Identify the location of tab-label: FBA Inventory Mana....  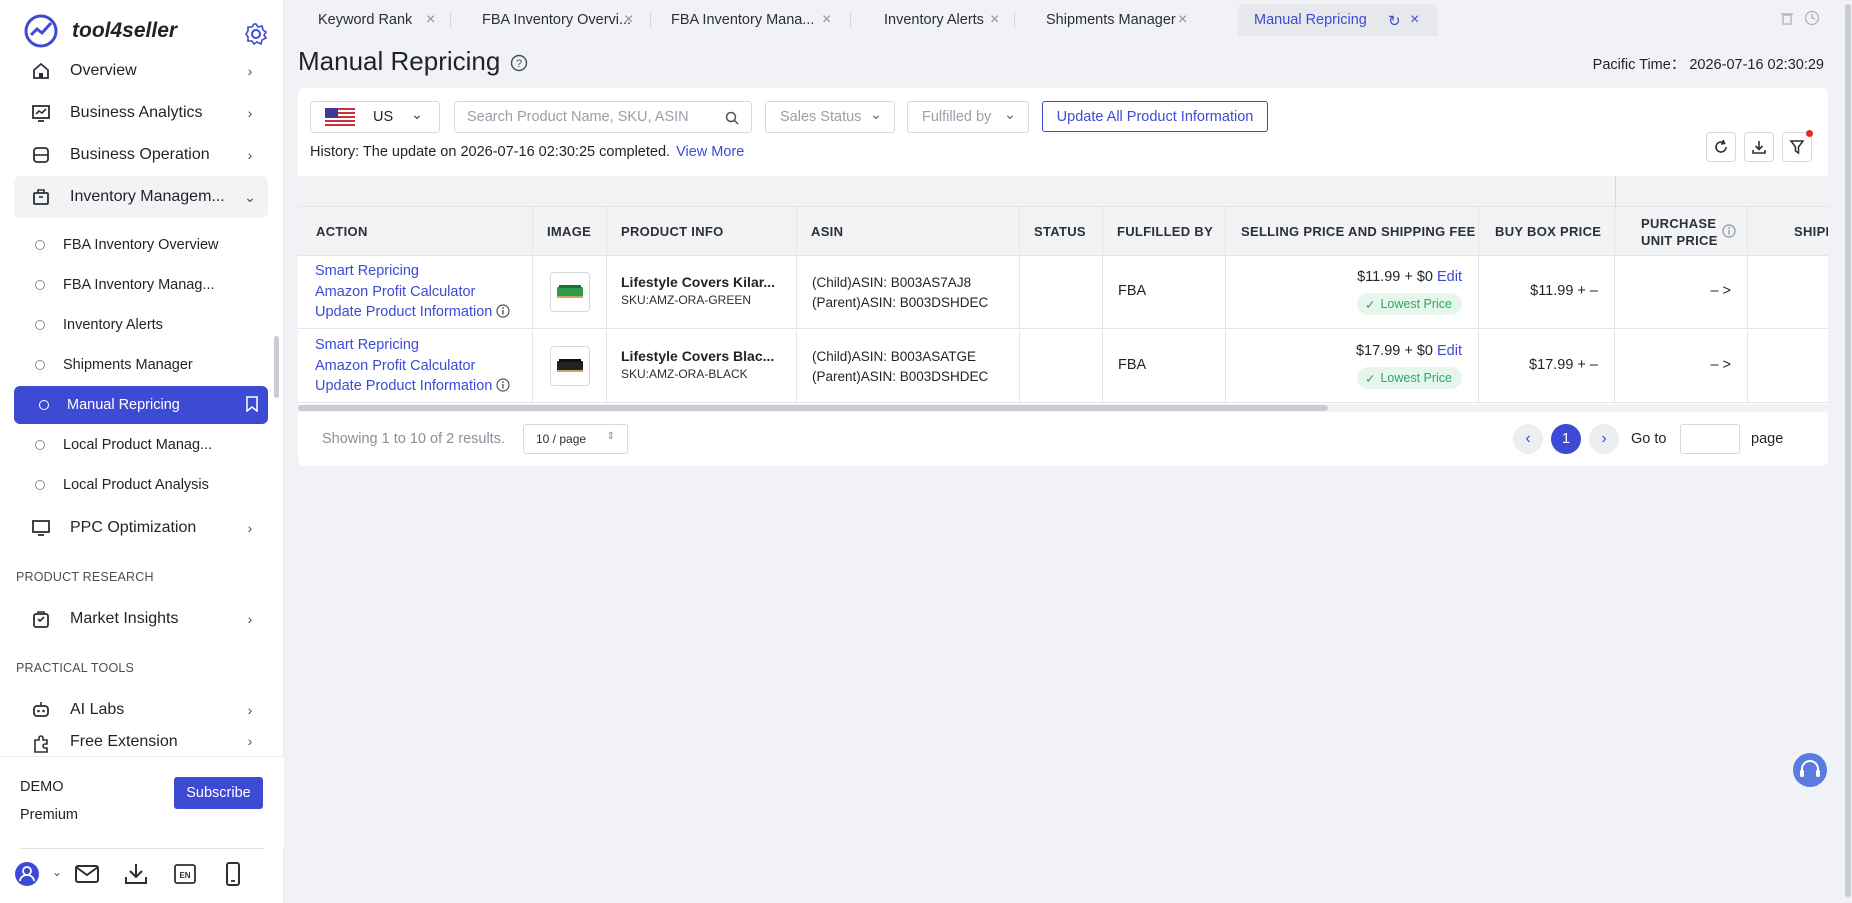
(743, 20).